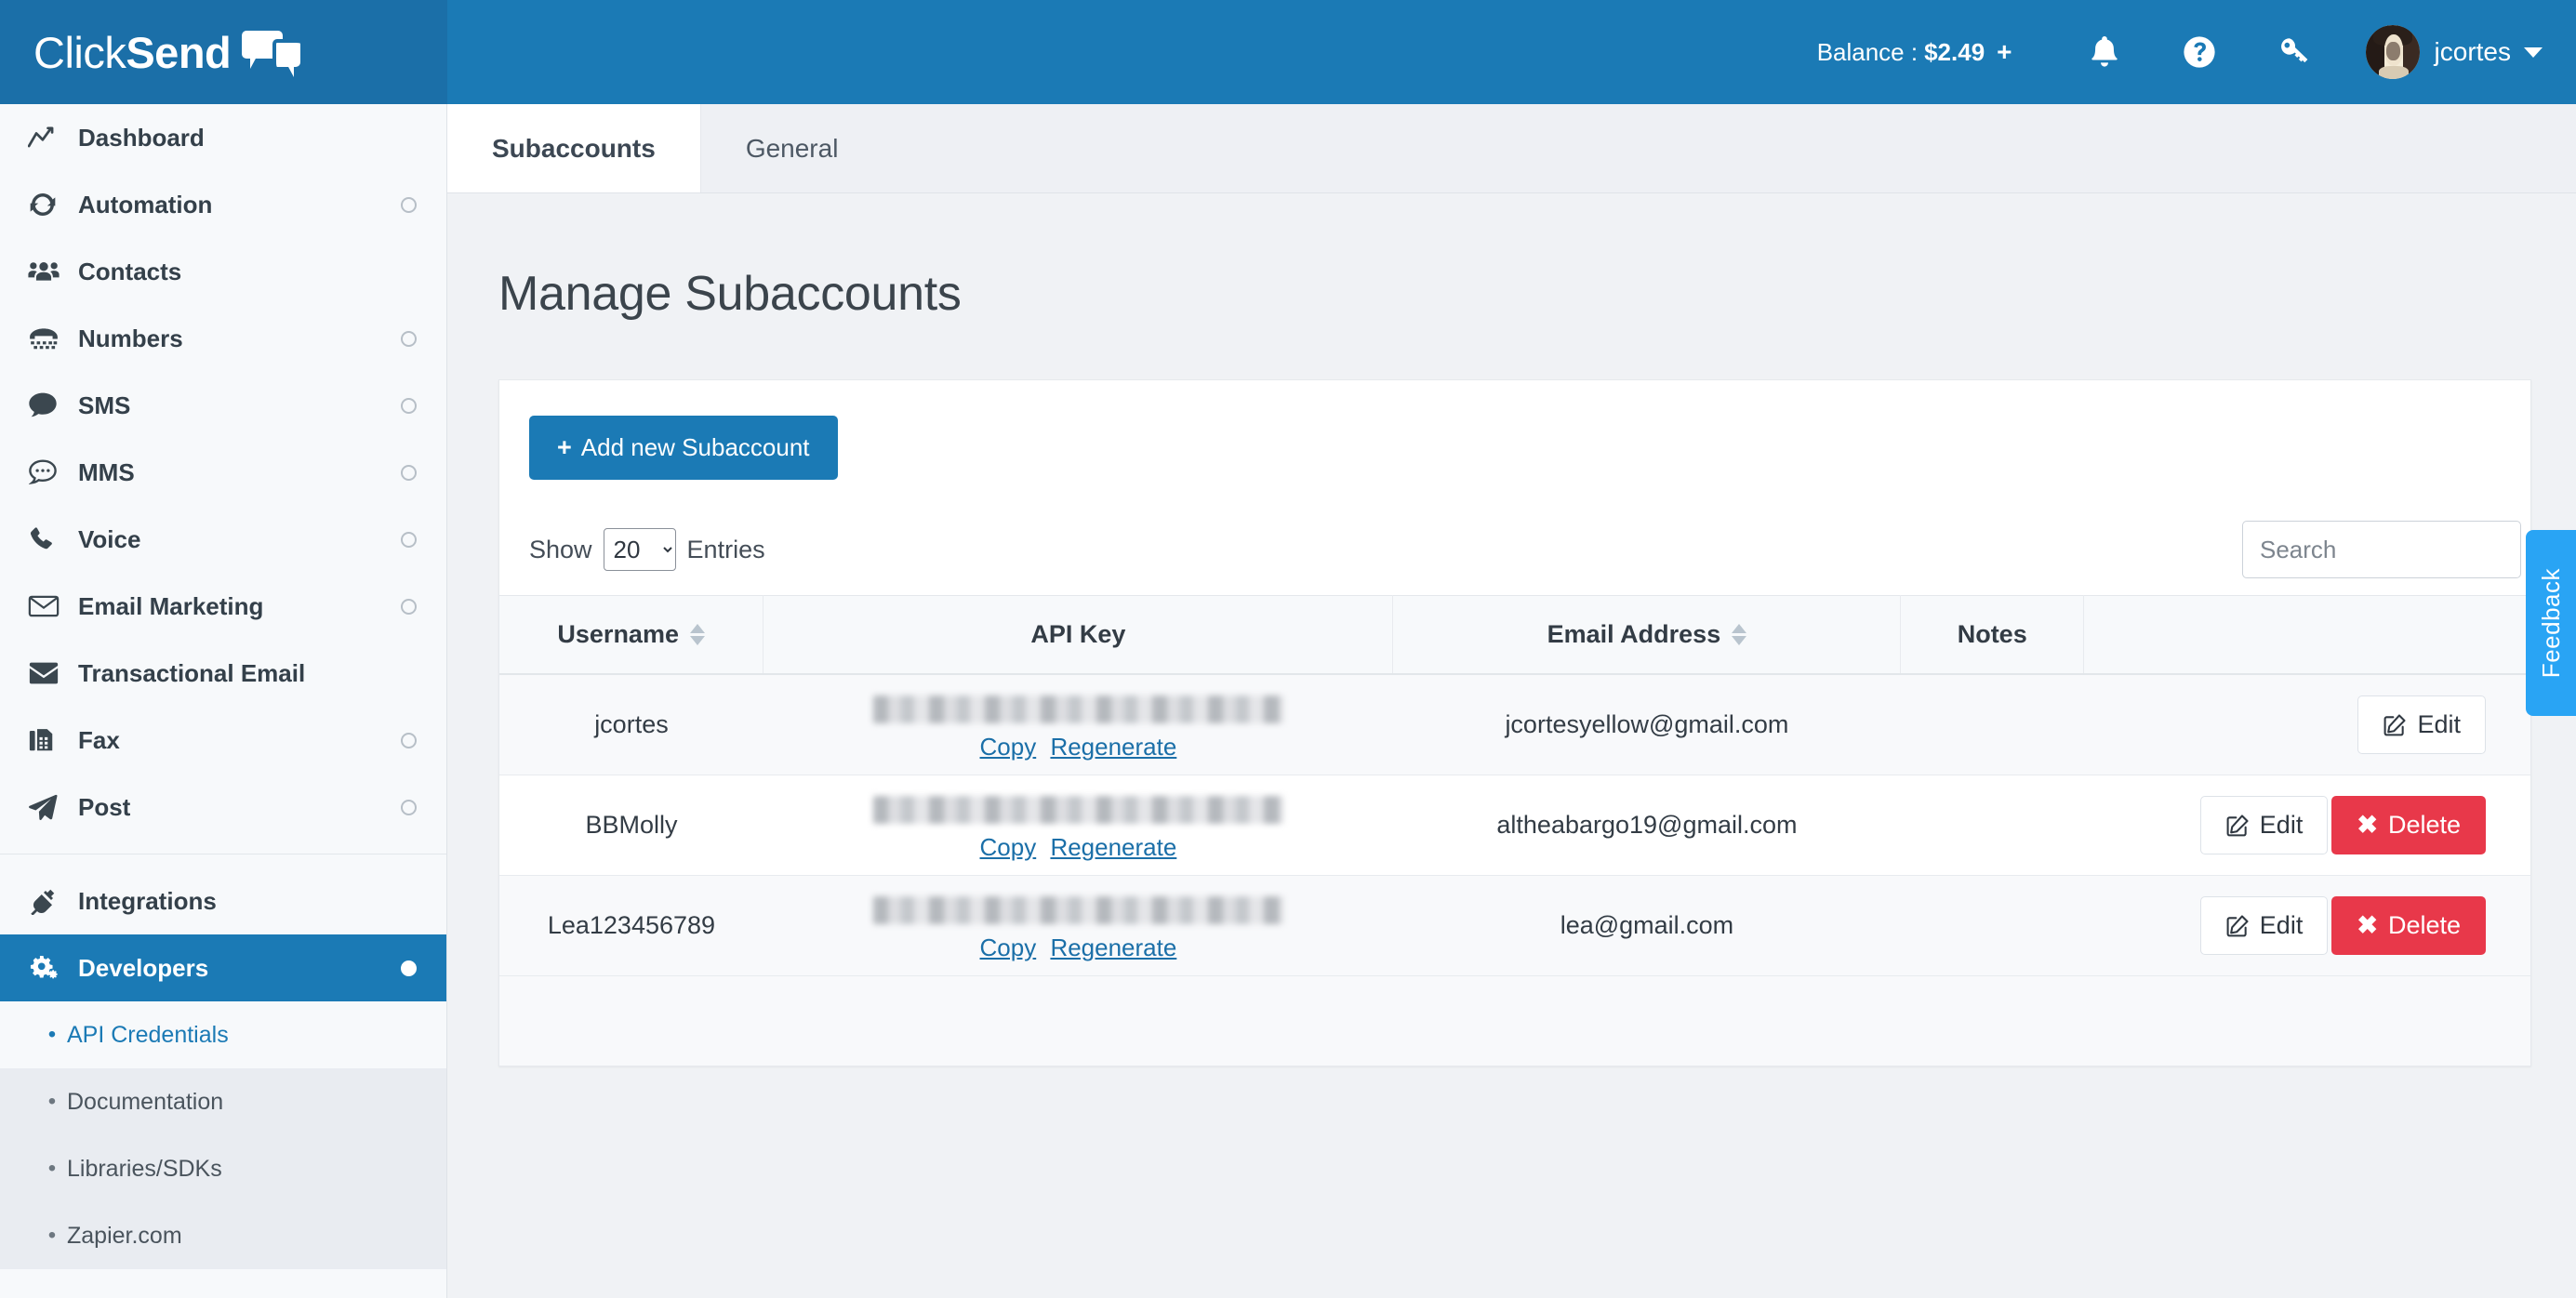  I want to click on add-balance-icon: +, so click(2004, 52).